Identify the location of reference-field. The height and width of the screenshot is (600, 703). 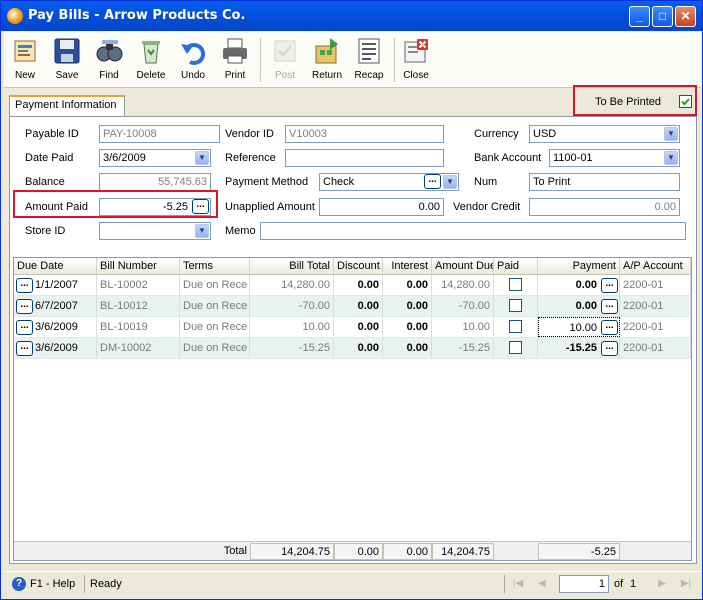
(364, 158).